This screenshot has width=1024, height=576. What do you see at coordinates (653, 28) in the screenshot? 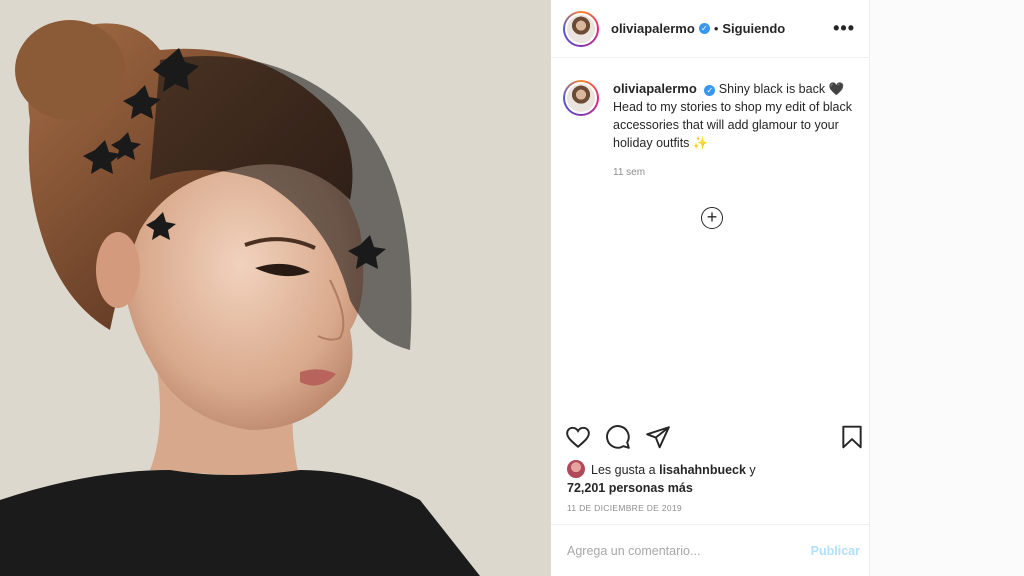
I see `author-username: oliviapalermo` at bounding box center [653, 28].